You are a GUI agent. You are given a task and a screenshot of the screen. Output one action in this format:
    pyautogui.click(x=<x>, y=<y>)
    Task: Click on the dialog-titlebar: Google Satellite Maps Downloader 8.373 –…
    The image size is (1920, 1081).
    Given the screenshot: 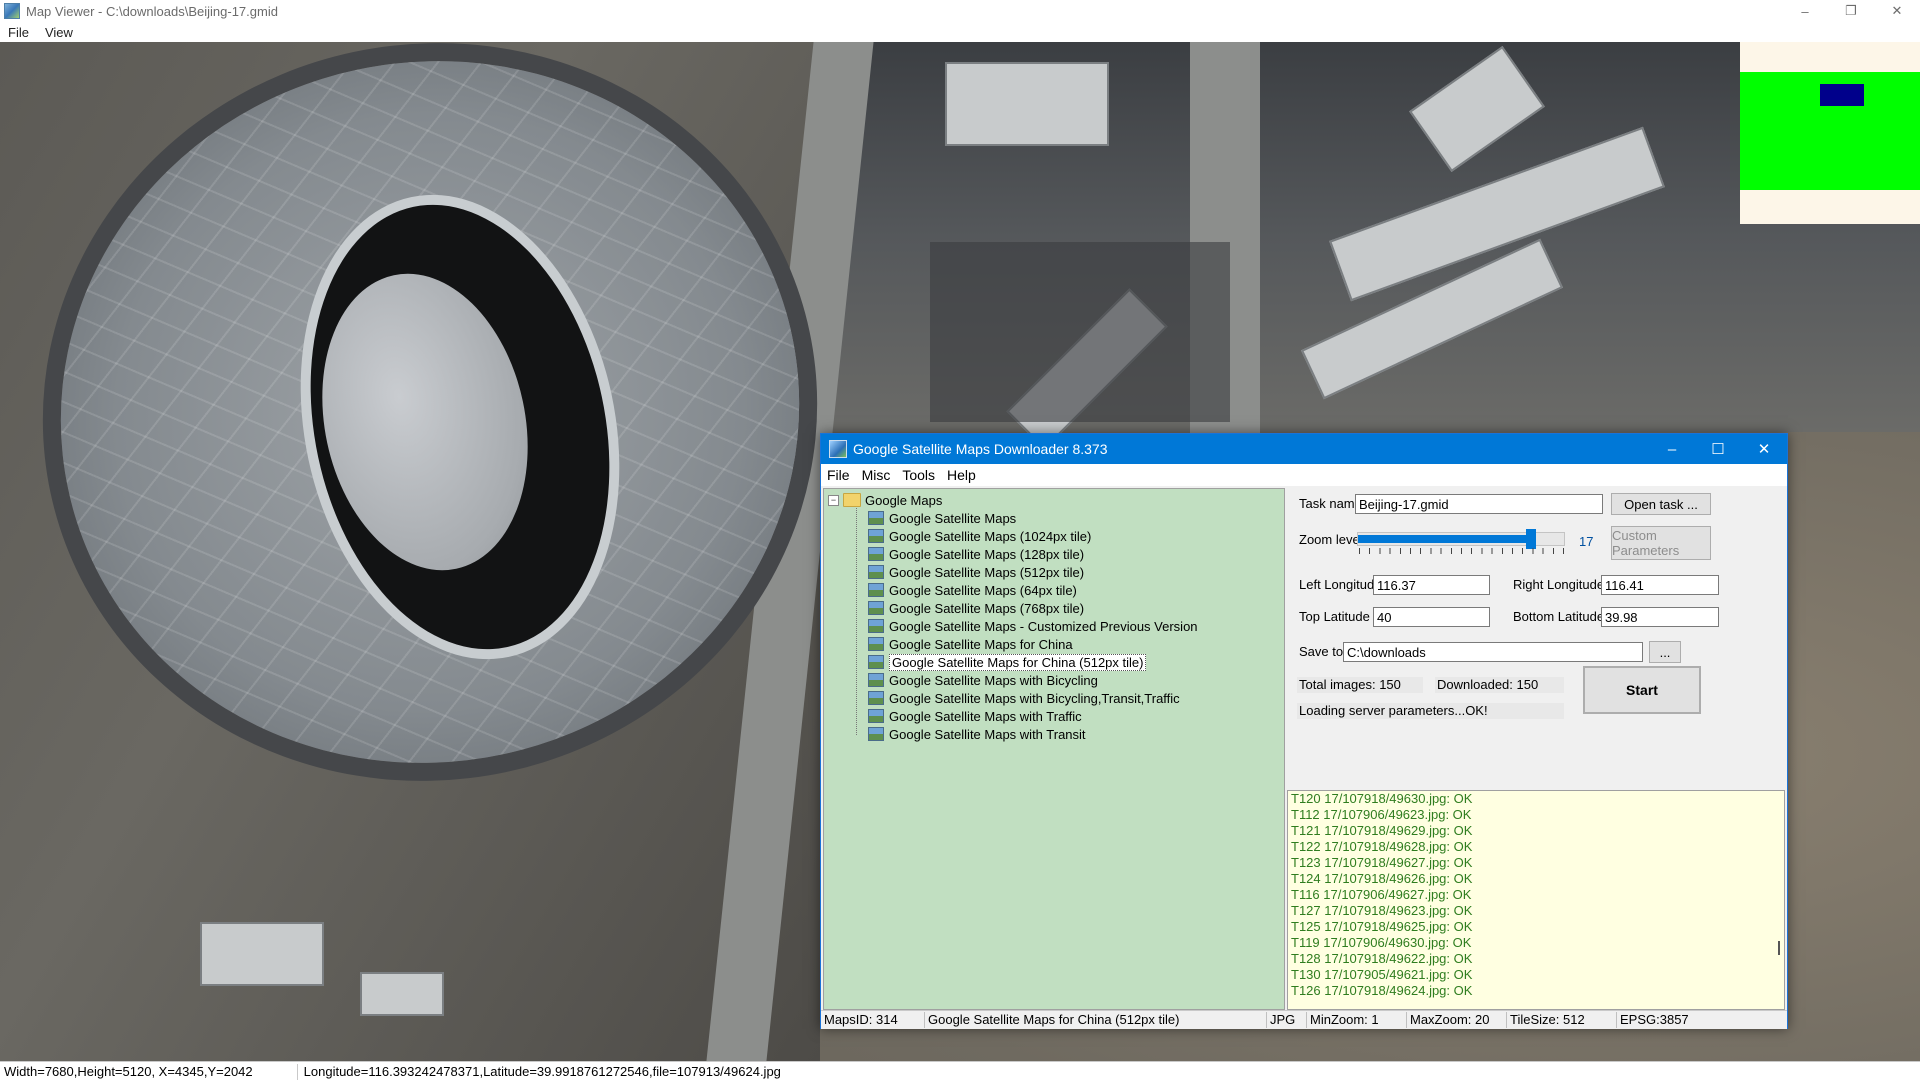 What is the action you would take?
    pyautogui.click(x=1304, y=449)
    